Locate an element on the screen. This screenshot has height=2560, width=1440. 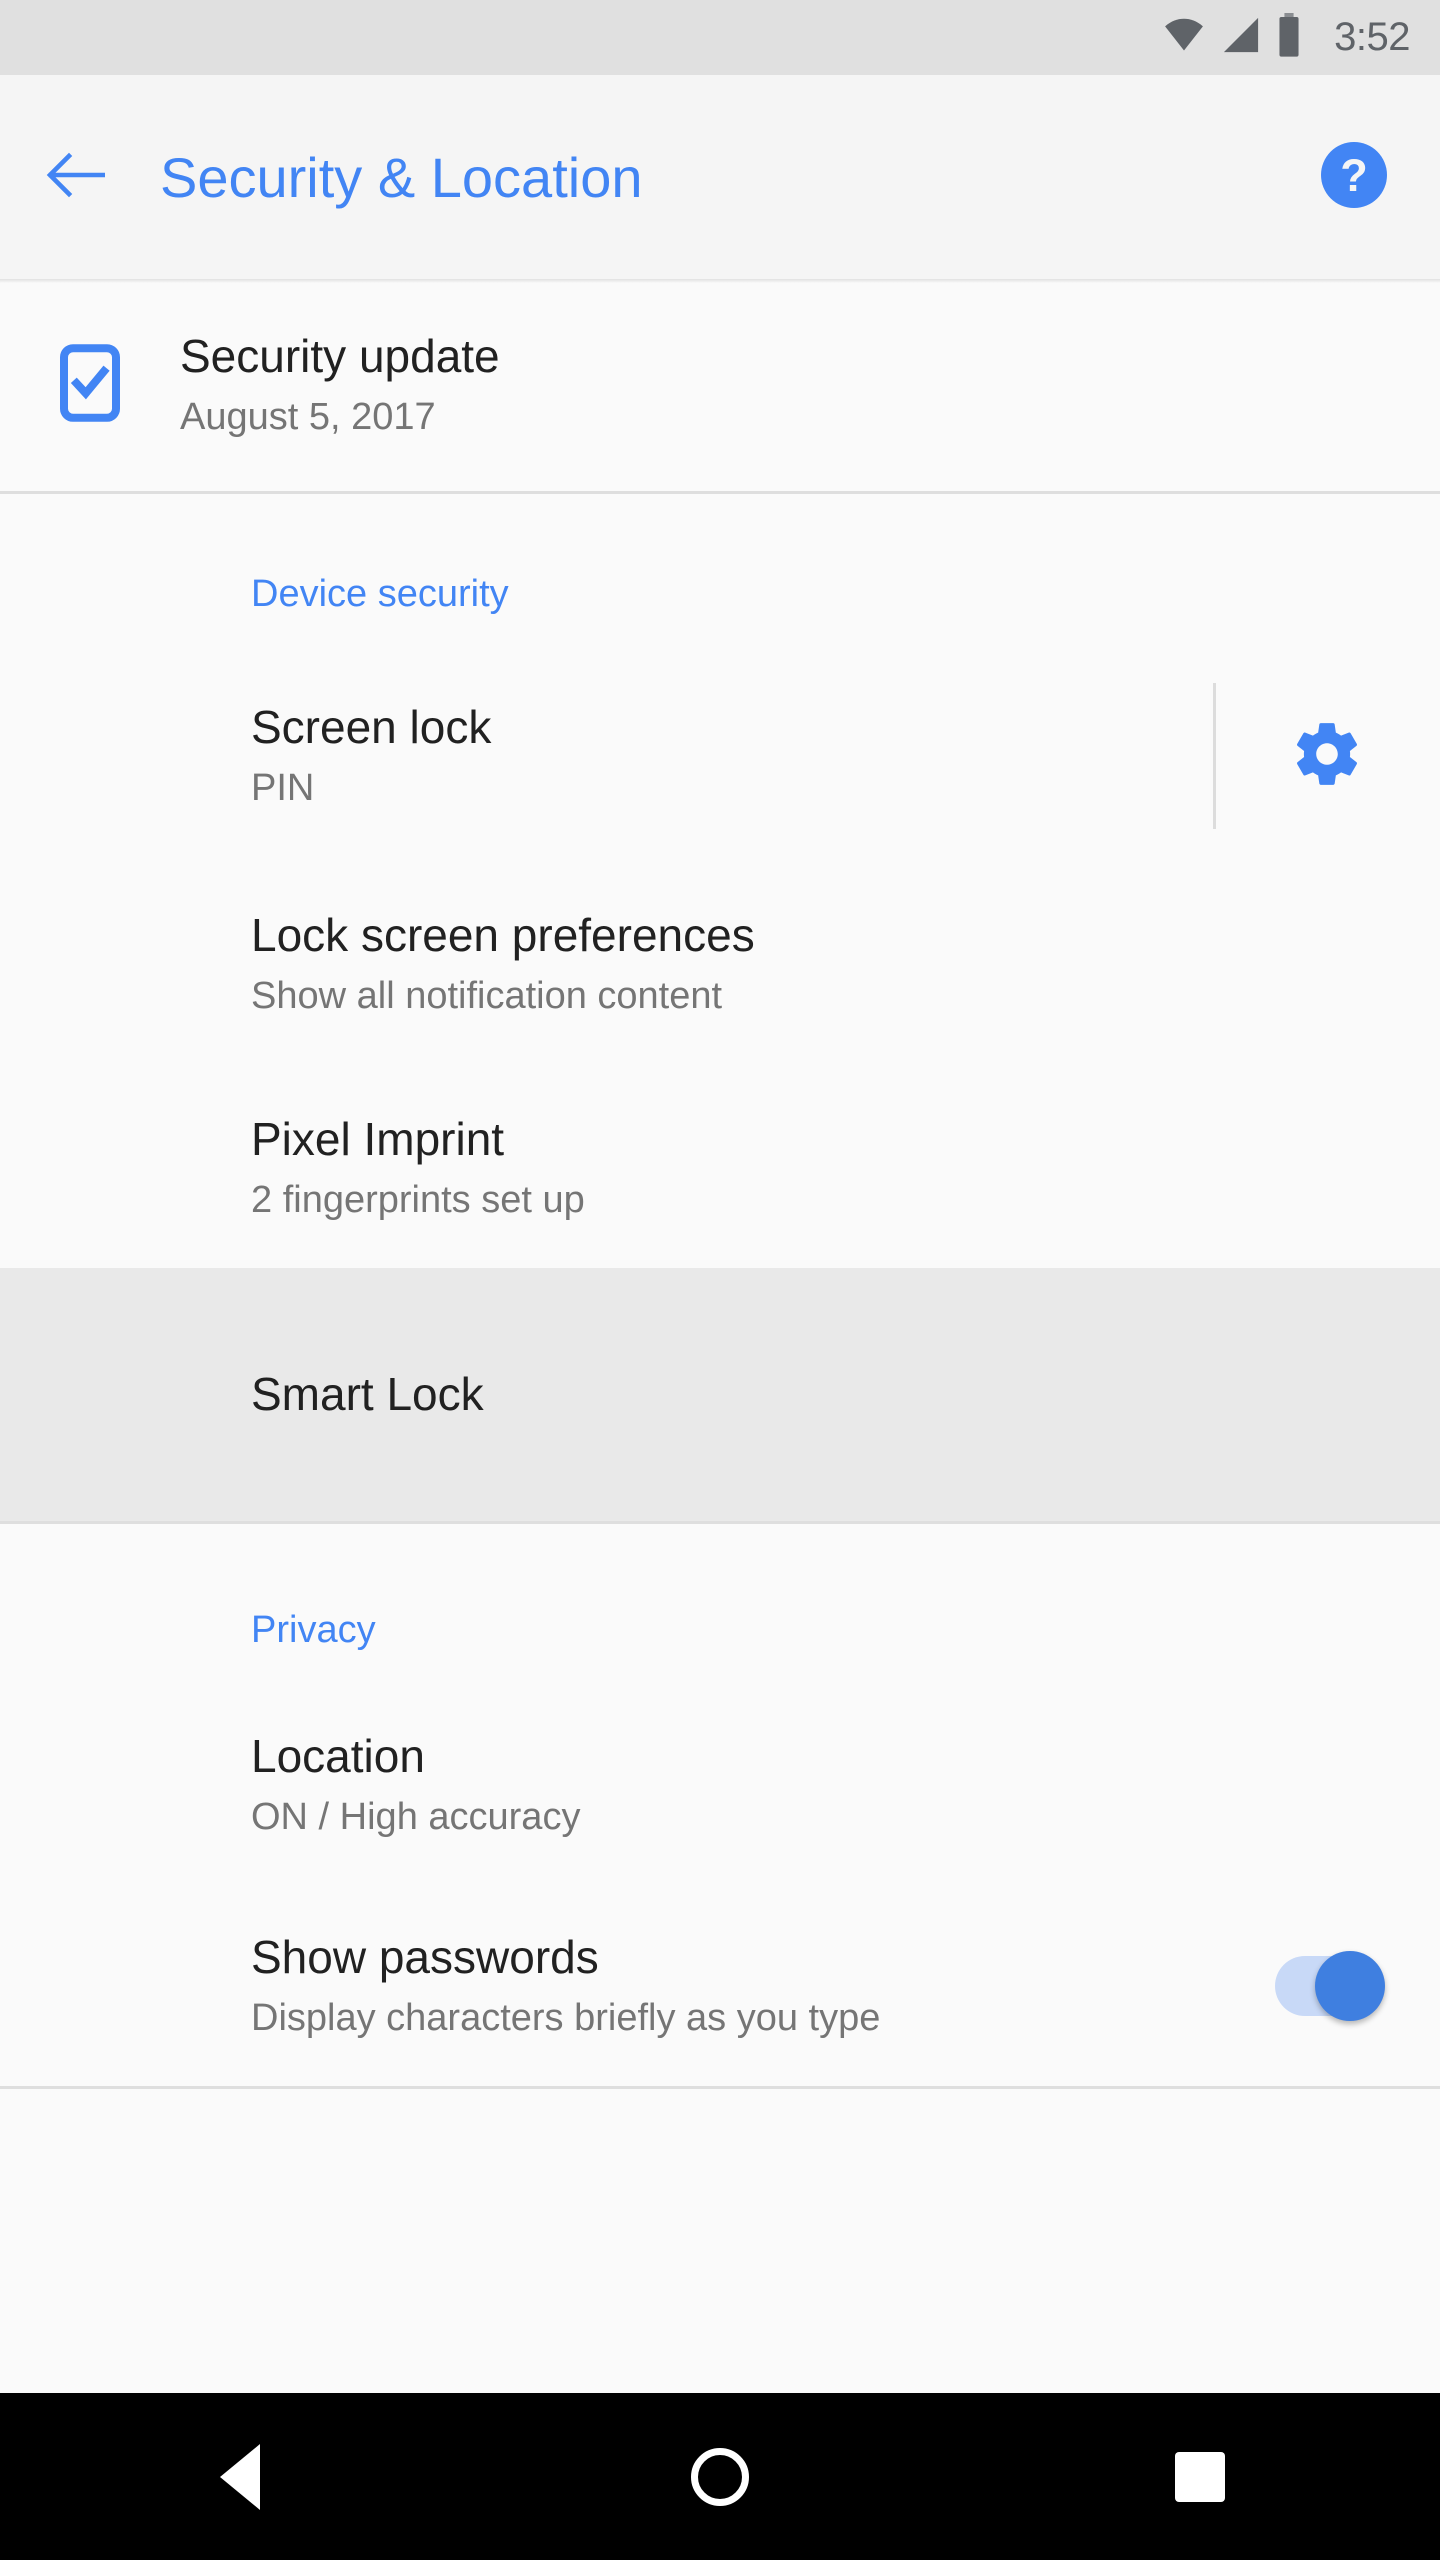
smart-lock-text: Smart Lock is located at coordinates (720, 1394).